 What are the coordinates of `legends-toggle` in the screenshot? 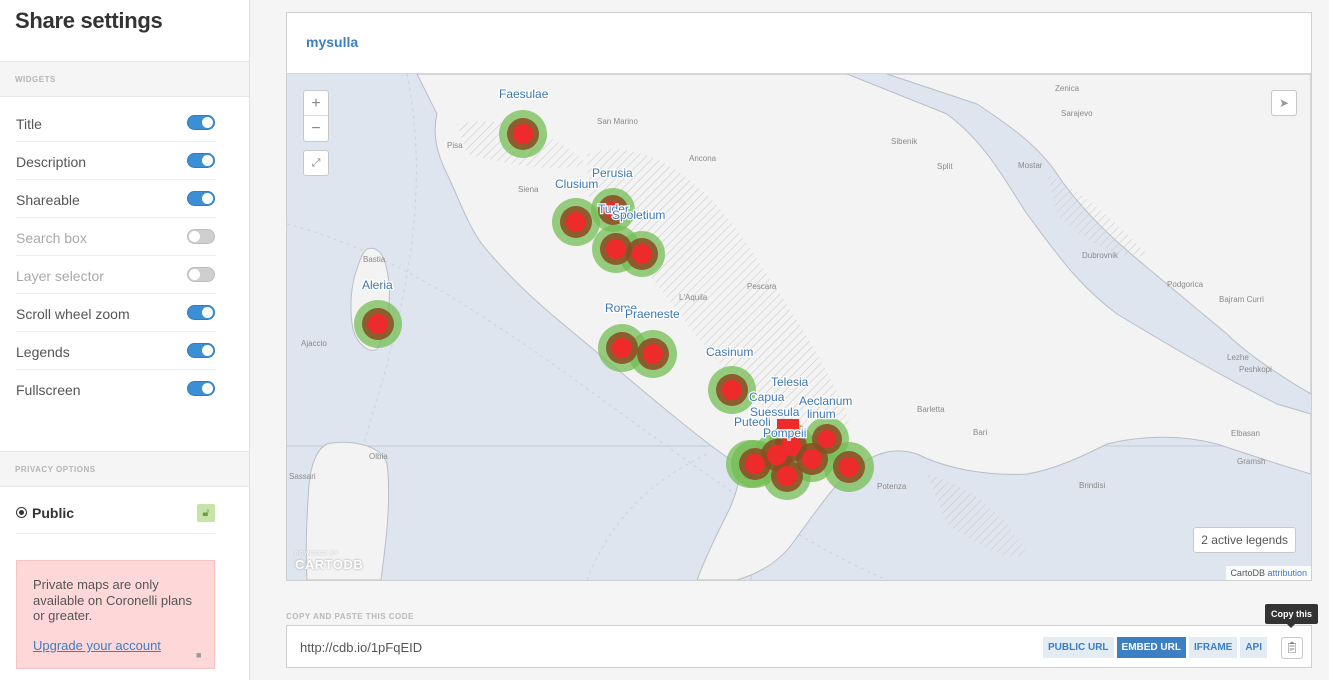 It's located at (201, 350).